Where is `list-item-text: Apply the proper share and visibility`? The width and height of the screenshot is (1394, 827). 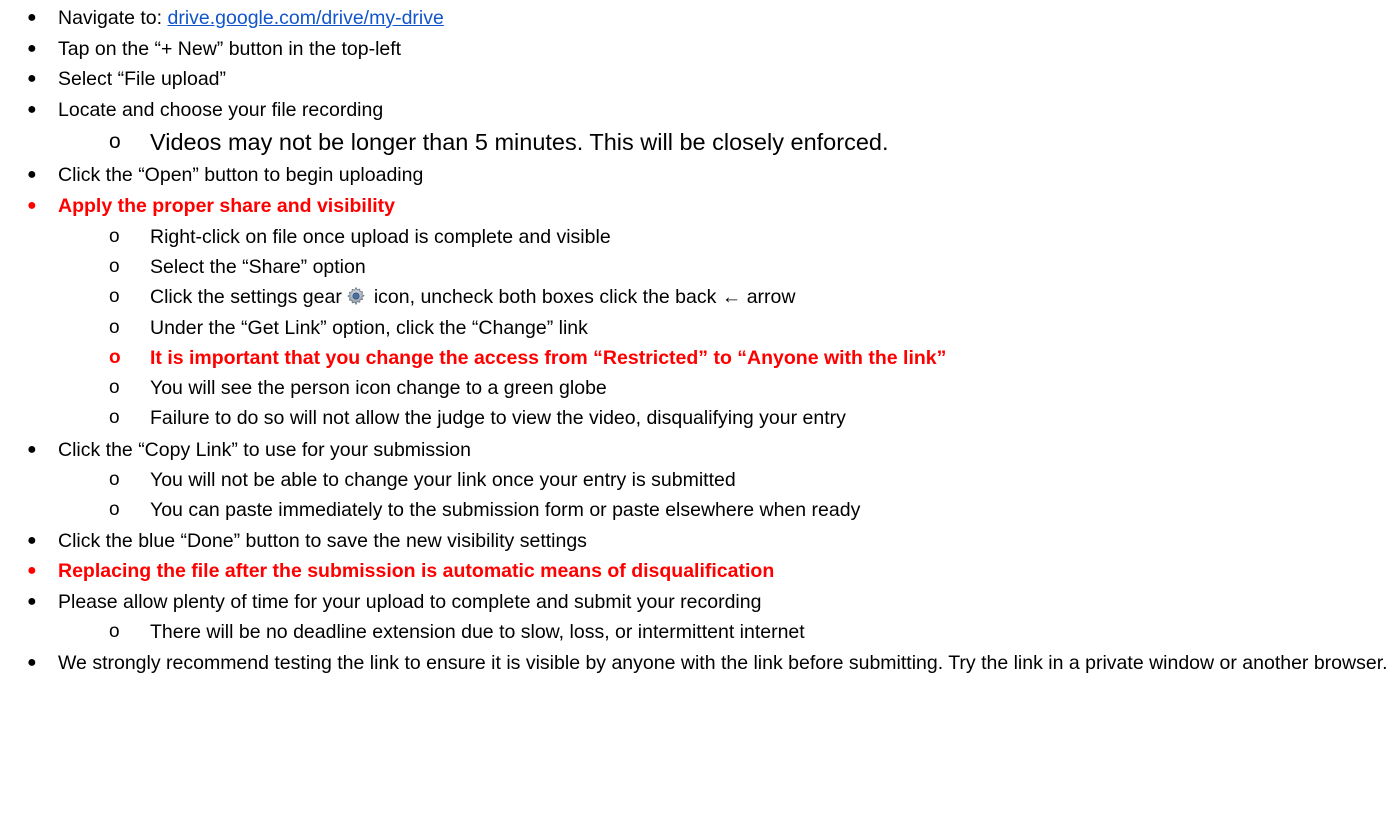 list-item-text: Apply the proper share and visibility is located at coordinates (226, 206).